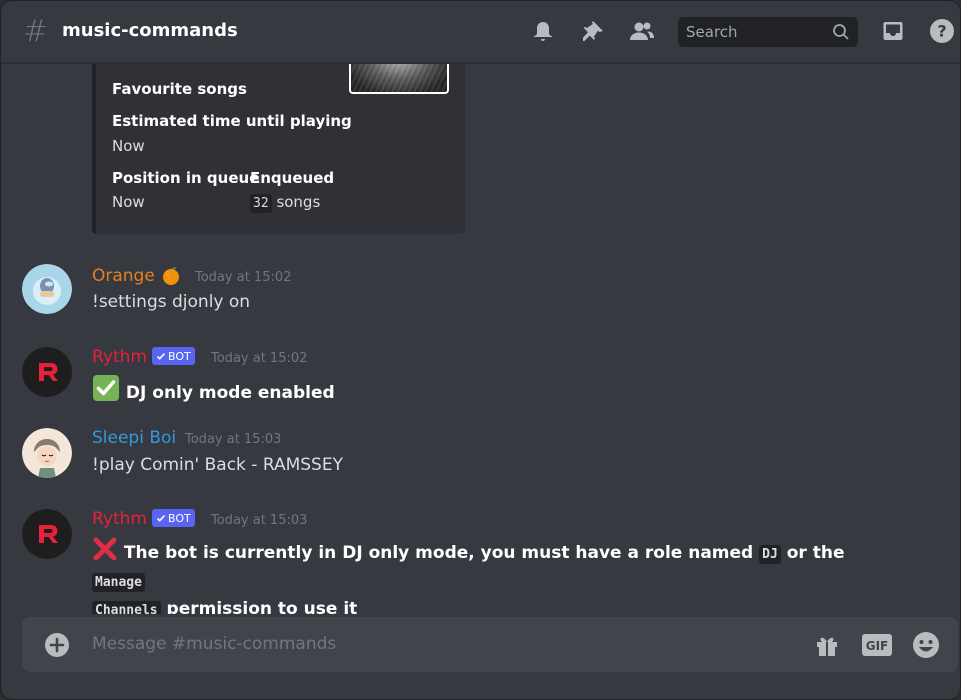 Image resolution: width=961 pixels, height=700 pixels. I want to click on notification-bell-icon, so click(543, 31).